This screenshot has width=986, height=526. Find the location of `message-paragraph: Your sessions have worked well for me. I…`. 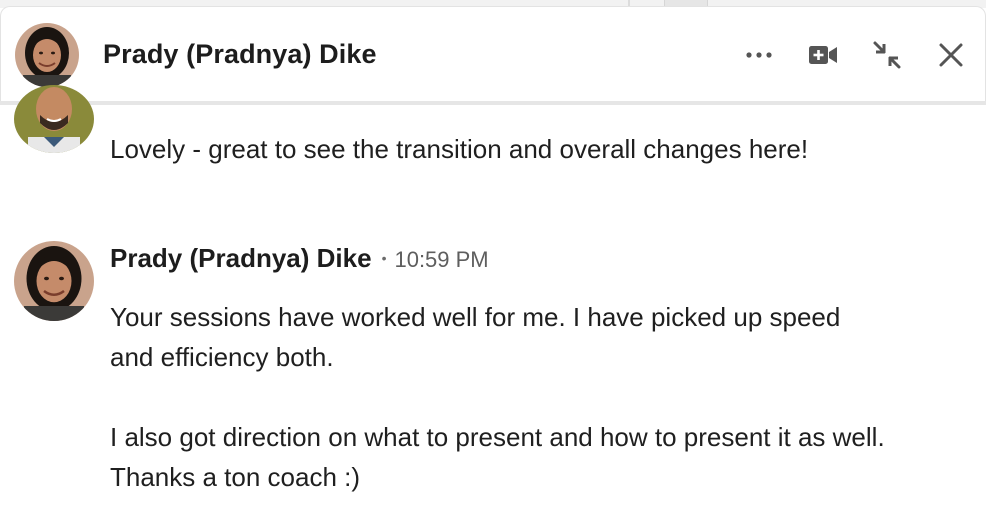

message-paragraph: Your sessions have worked well for me. I… is located at coordinates (475, 337).